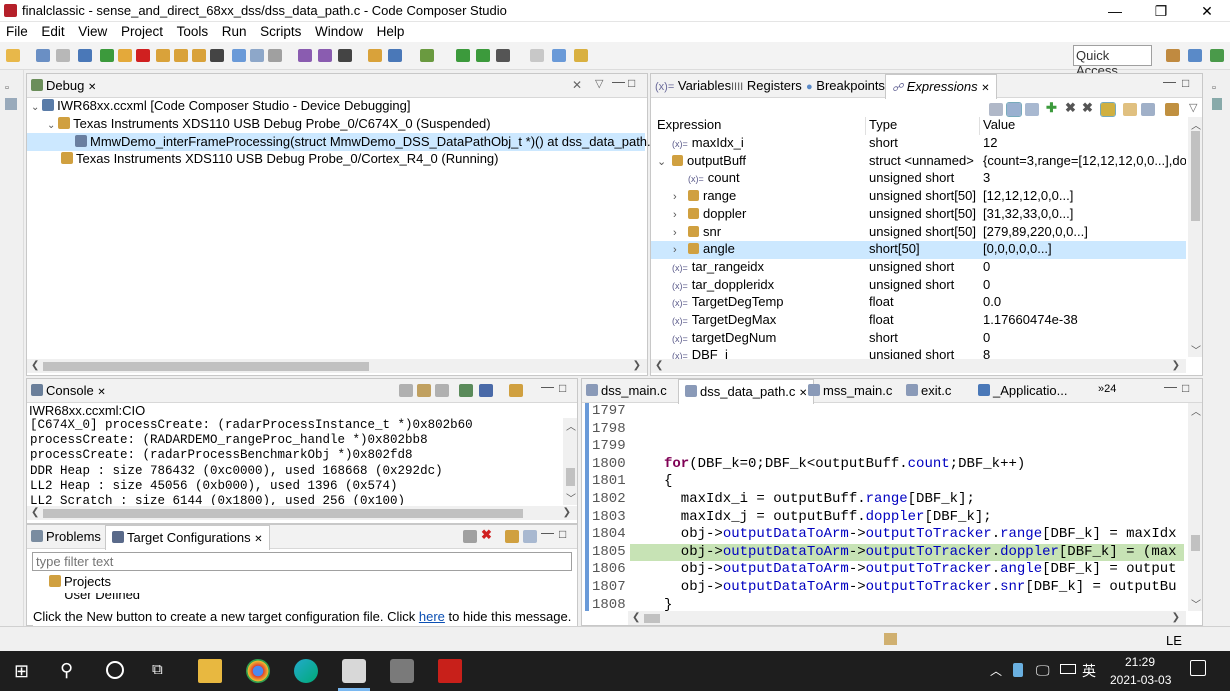 Image resolution: width=1230 pixels, height=691 pixels. I want to click on step-over-icon, so click(181, 55).